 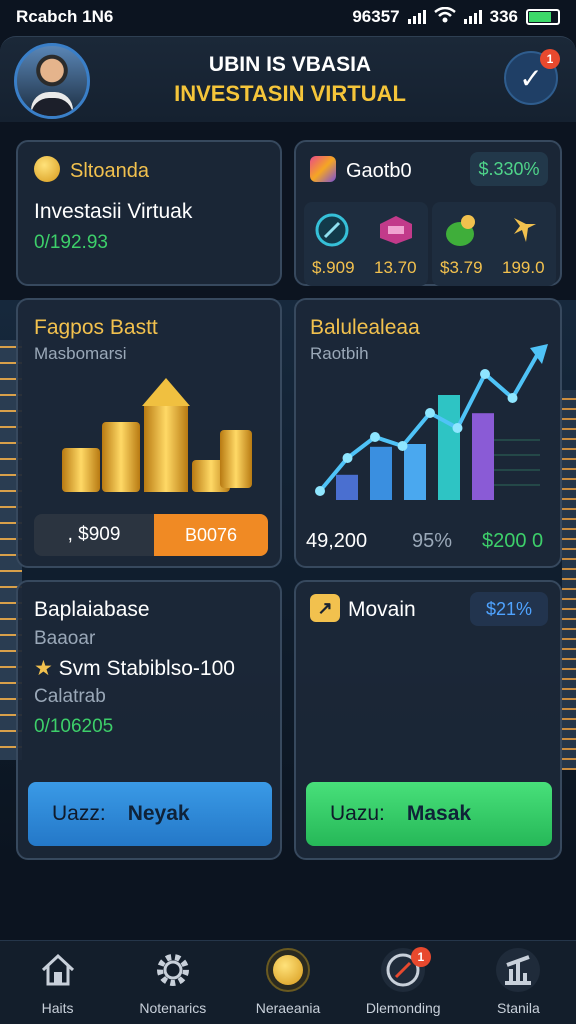 What do you see at coordinates (509, 609) in the screenshot?
I see `movain-percent-badge: $21%` at bounding box center [509, 609].